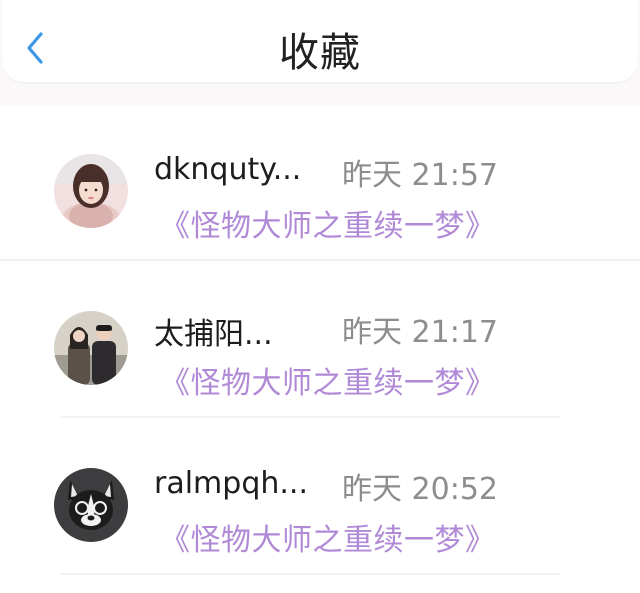 The height and width of the screenshot is (593, 640). Describe the element at coordinates (420, 489) in the screenshot. I see `timestamp: 昨天 20:52` at that location.